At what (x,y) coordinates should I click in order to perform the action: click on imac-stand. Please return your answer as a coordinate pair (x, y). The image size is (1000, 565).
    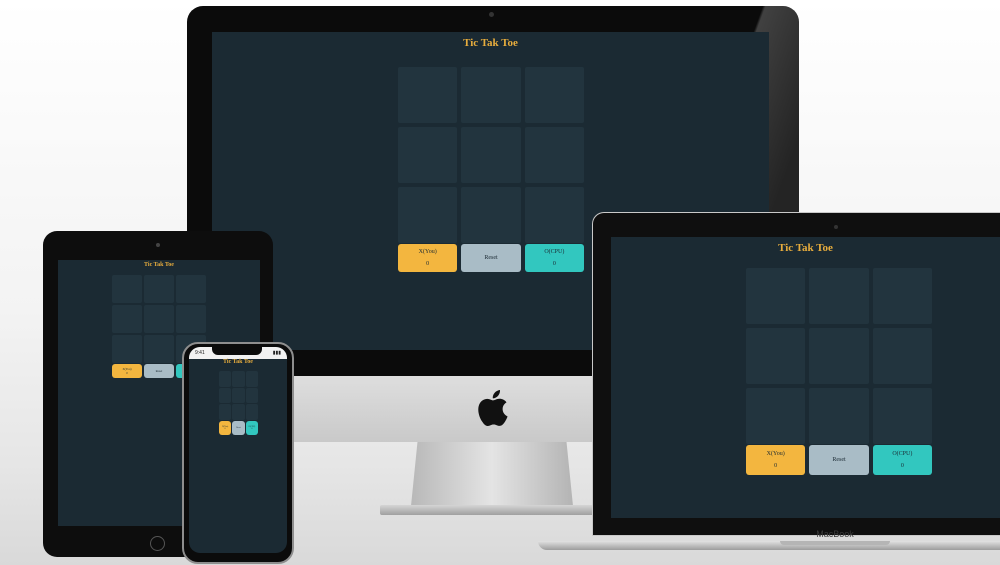
    Looking at the image, I should click on (492, 474).